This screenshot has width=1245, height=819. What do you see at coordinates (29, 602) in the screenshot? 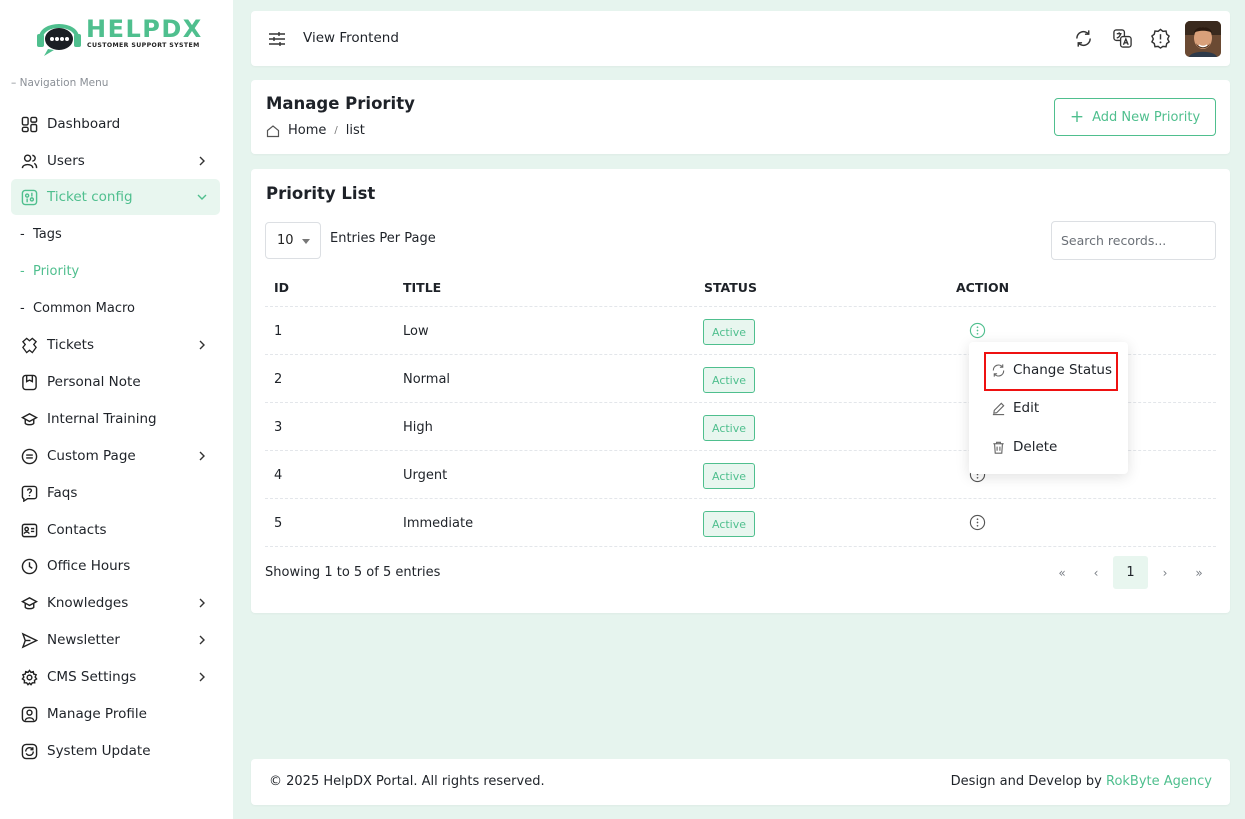
I see `knowledge-icon` at bounding box center [29, 602].